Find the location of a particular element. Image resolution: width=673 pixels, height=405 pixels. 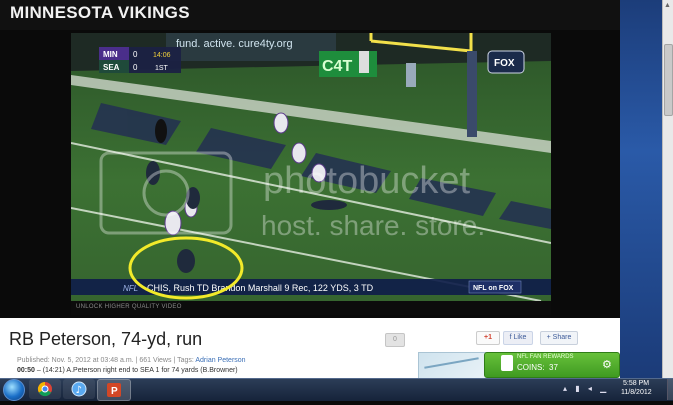

stadium-board-text: C4T is located at coordinates (337, 66).